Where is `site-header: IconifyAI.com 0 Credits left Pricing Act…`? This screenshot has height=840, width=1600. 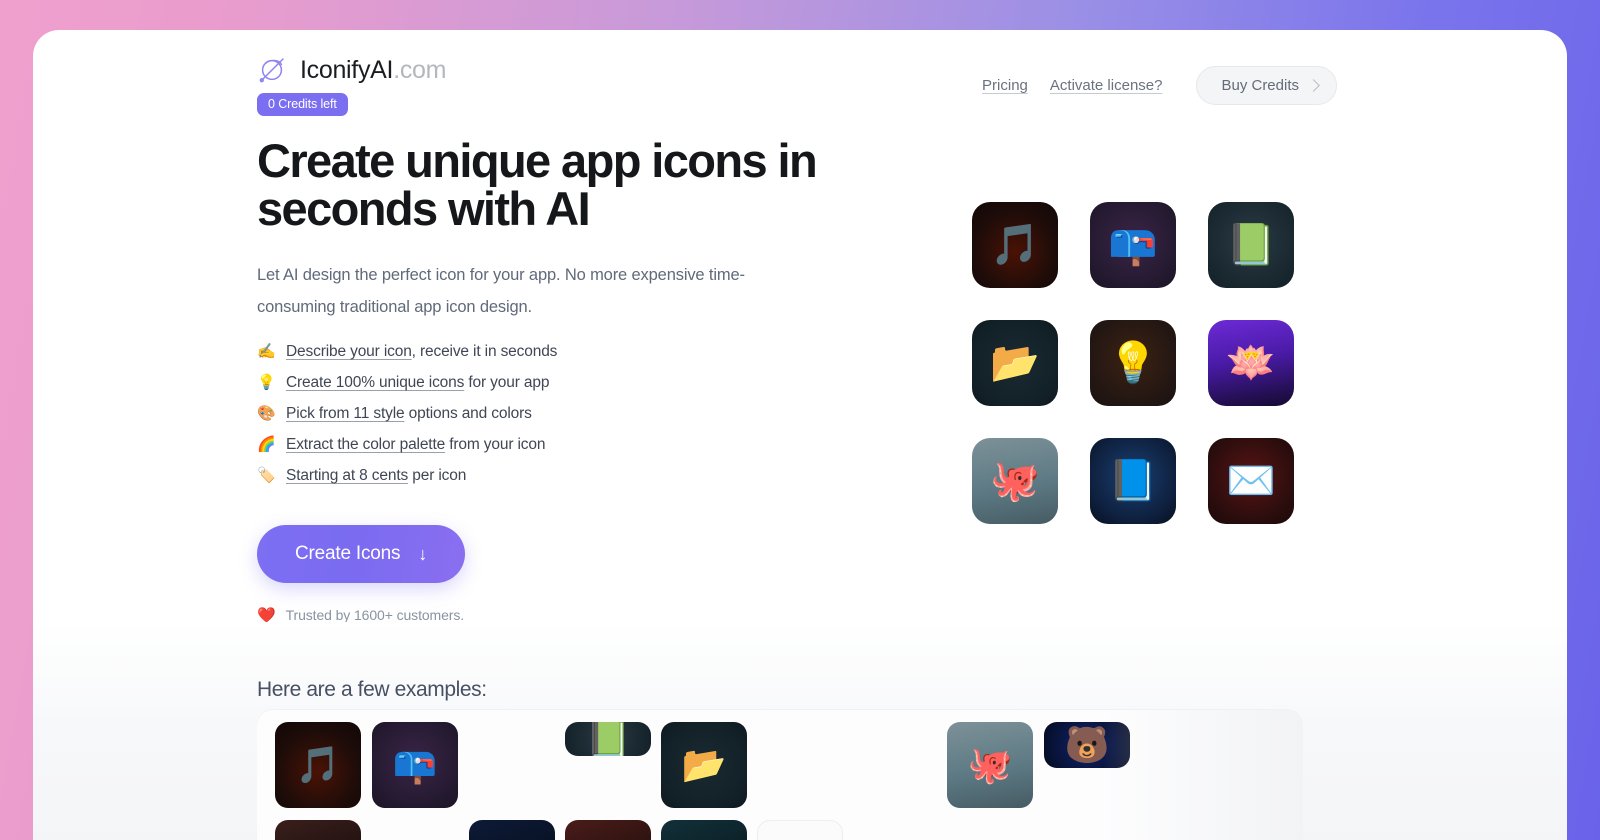
site-header: IconifyAI.com 0 Credits left Pricing Act… is located at coordinates (797, 85).